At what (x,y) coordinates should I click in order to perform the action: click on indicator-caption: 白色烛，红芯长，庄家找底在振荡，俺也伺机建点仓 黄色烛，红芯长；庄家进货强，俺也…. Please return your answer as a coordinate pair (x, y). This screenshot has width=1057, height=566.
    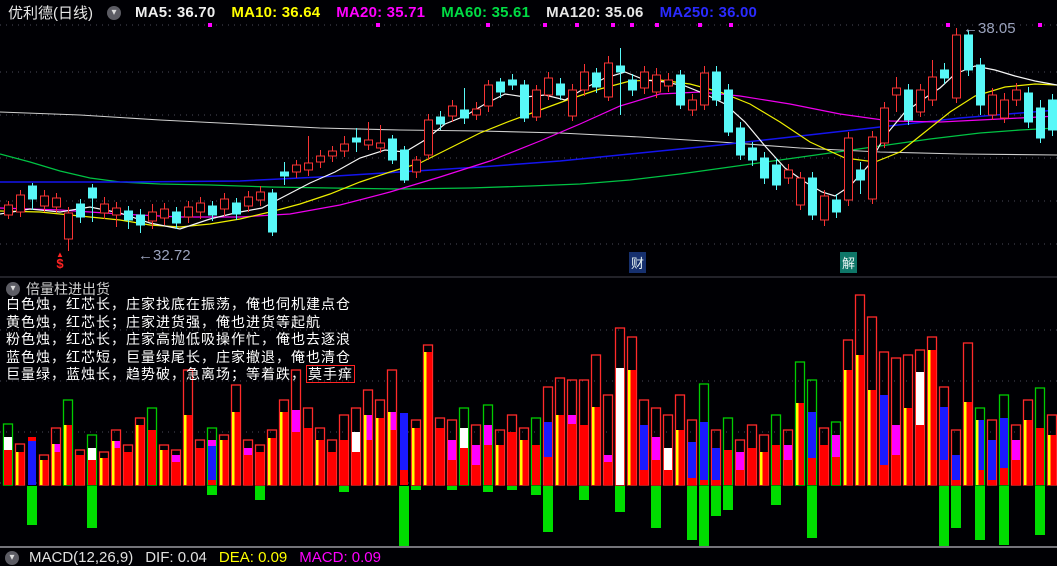
    Looking at the image, I should click on (180, 340).